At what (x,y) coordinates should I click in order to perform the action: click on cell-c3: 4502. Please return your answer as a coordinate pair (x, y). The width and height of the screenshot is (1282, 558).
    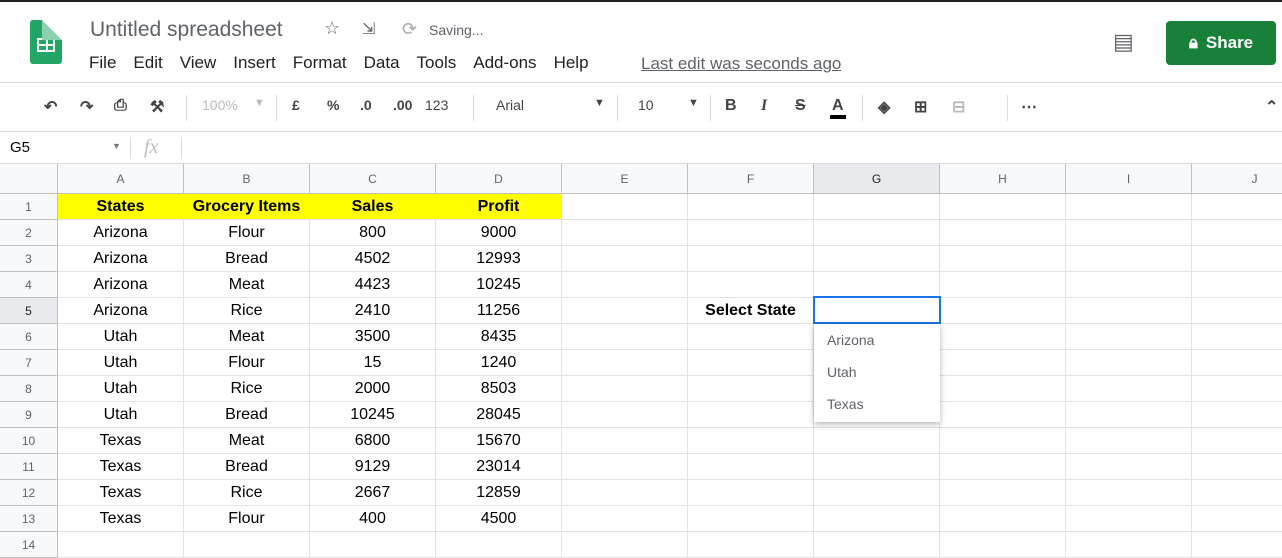
    Looking at the image, I should click on (373, 259).